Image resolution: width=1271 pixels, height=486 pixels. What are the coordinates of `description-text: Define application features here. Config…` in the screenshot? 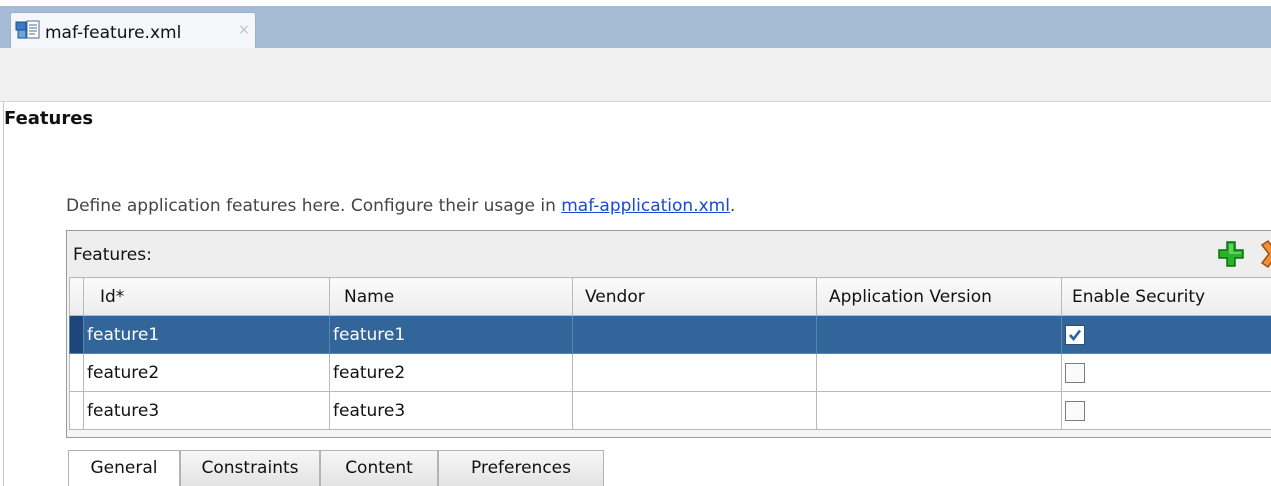 It's located at (314, 206).